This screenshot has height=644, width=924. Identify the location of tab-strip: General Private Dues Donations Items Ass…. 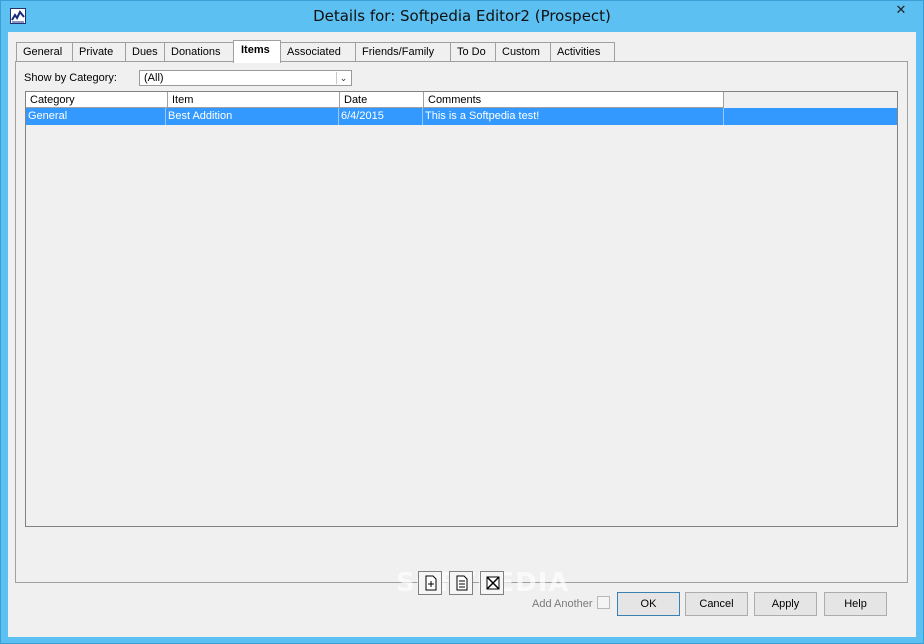
(461, 51).